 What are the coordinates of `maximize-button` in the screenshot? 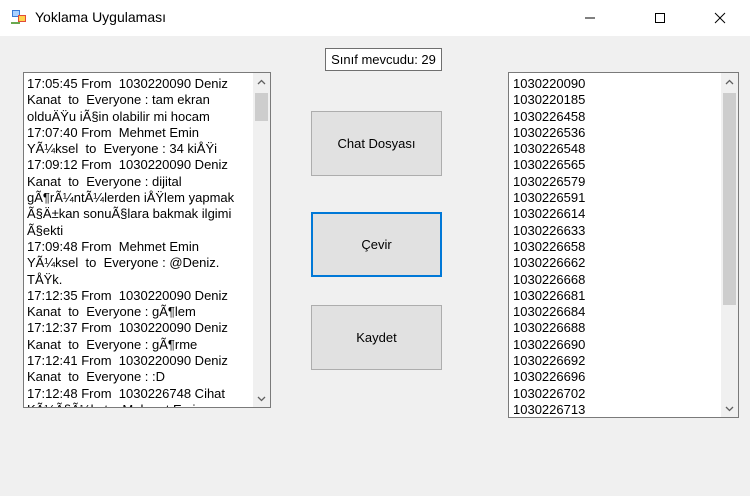 It's located at (660, 18).